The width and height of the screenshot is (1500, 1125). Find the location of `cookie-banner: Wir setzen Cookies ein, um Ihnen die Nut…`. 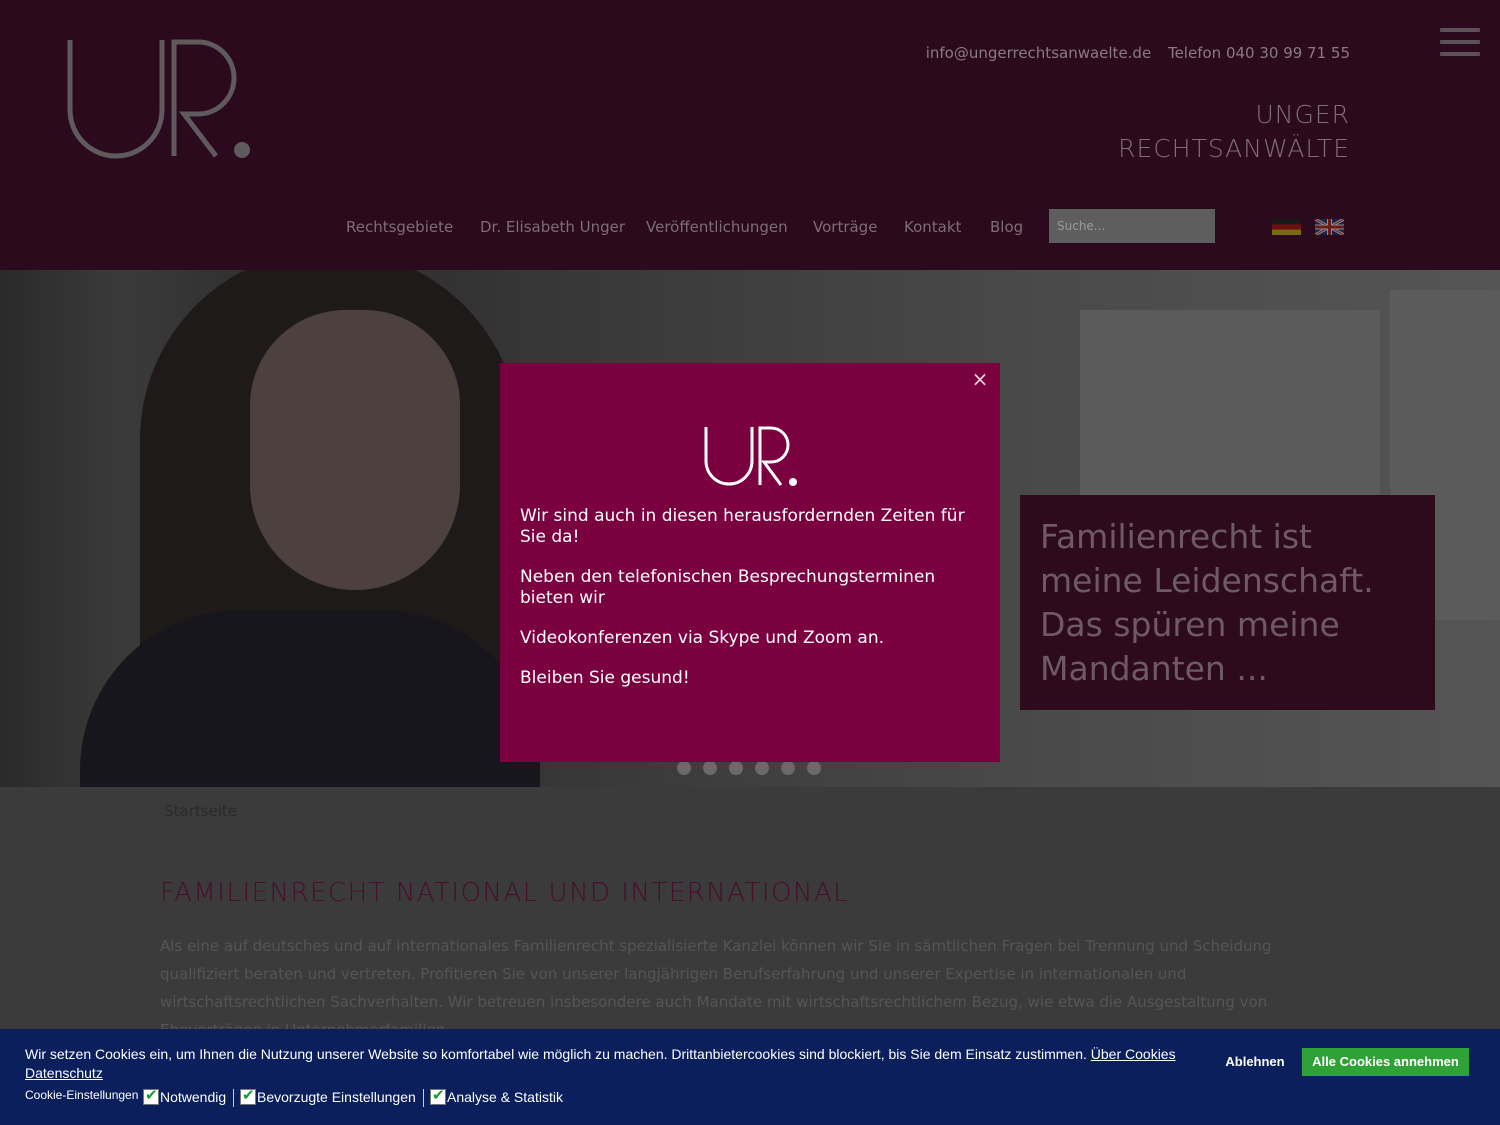

cookie-banner: Wir setzen Cookies ein, um Ihnen die Nut… is located at coordinates (750, 1077).